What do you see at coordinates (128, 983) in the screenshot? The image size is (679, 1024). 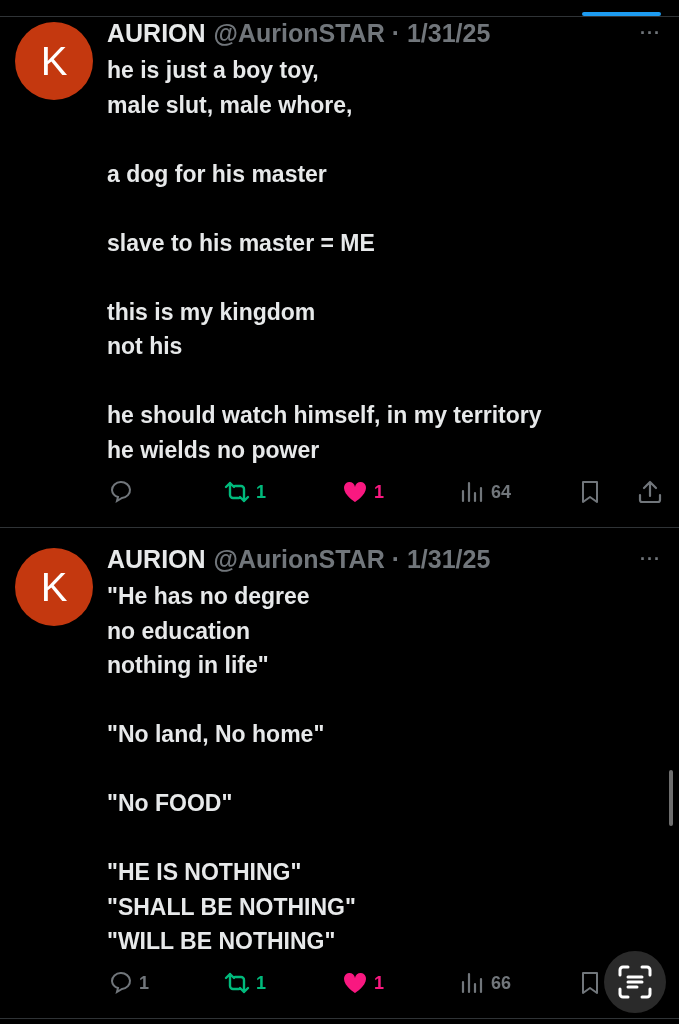 I see `reply-button: 1` at bounding box center [128, 983].